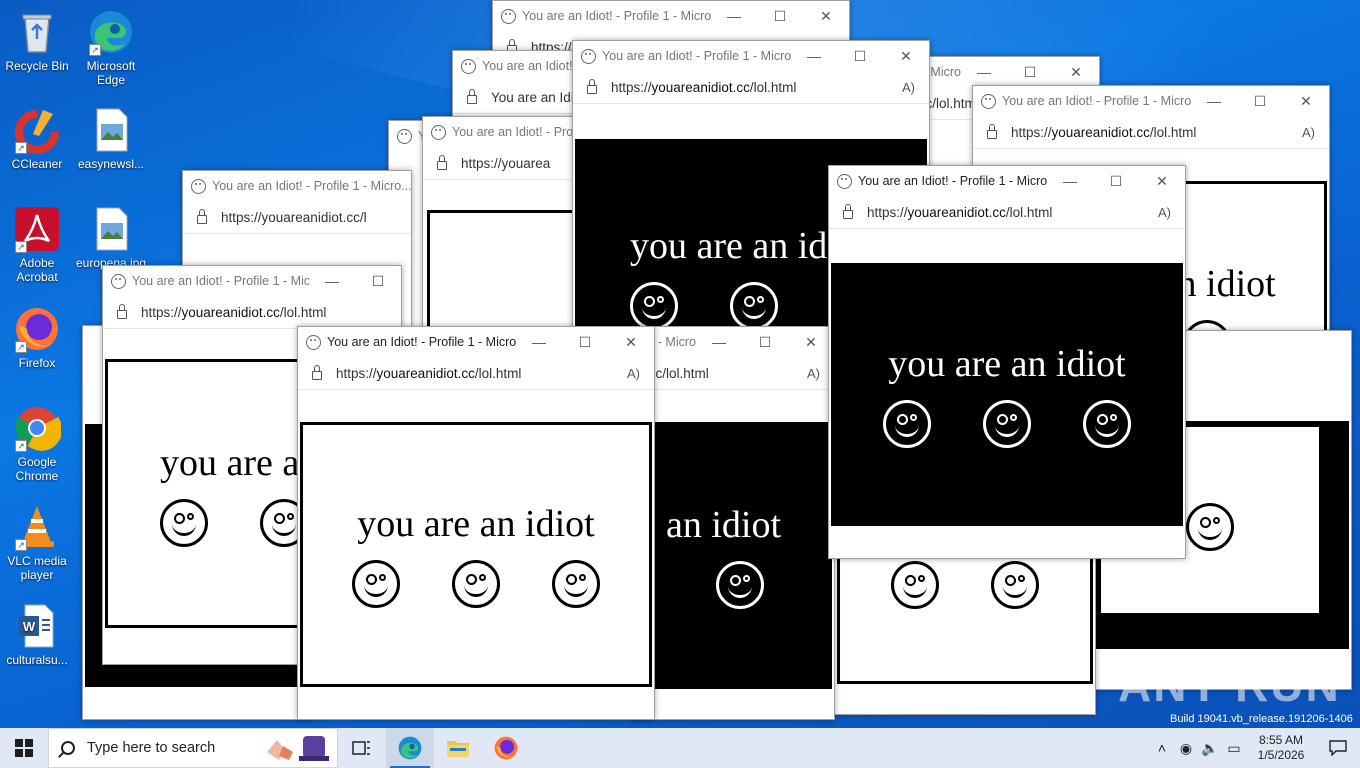 This screenshot has width=1360, height=768. Describe the element at coordinates (1210, 748) in the screenshot. I see `volume-icon: 🔈` at that location.